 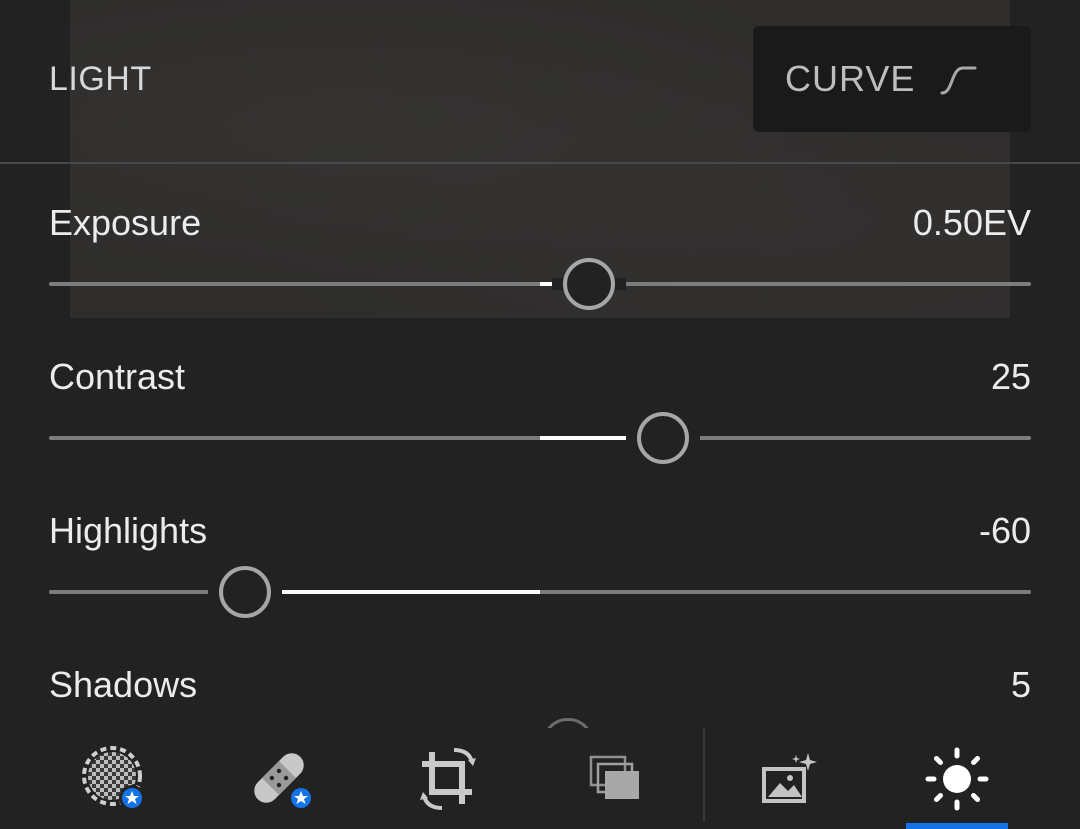 What do you see at coordinates (540, 163) in the screenshot?
I see `section-divider` at bounding box center [540, 163].